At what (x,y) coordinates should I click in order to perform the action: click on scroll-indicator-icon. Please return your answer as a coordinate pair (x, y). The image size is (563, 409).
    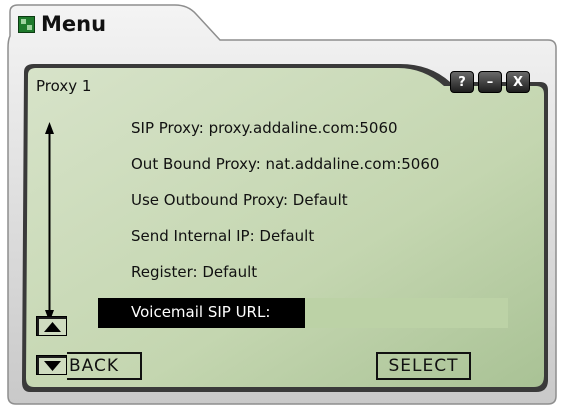
    Looking at the image, I should click on (49, 222).